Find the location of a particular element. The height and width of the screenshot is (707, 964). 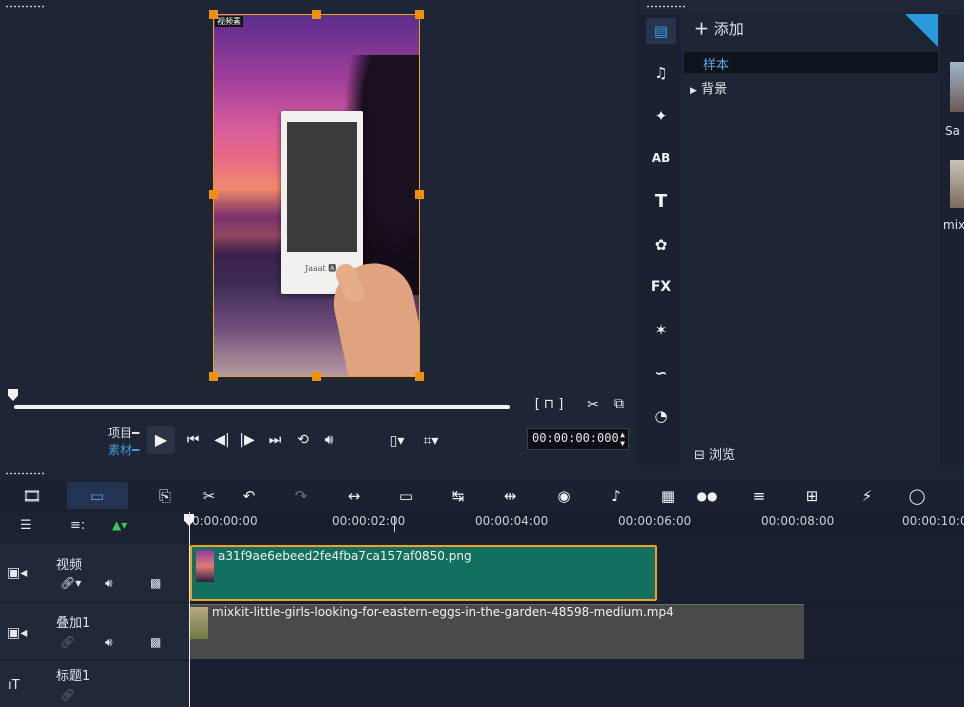

magic-icon: ✶ is located at coordinates (661, 330).